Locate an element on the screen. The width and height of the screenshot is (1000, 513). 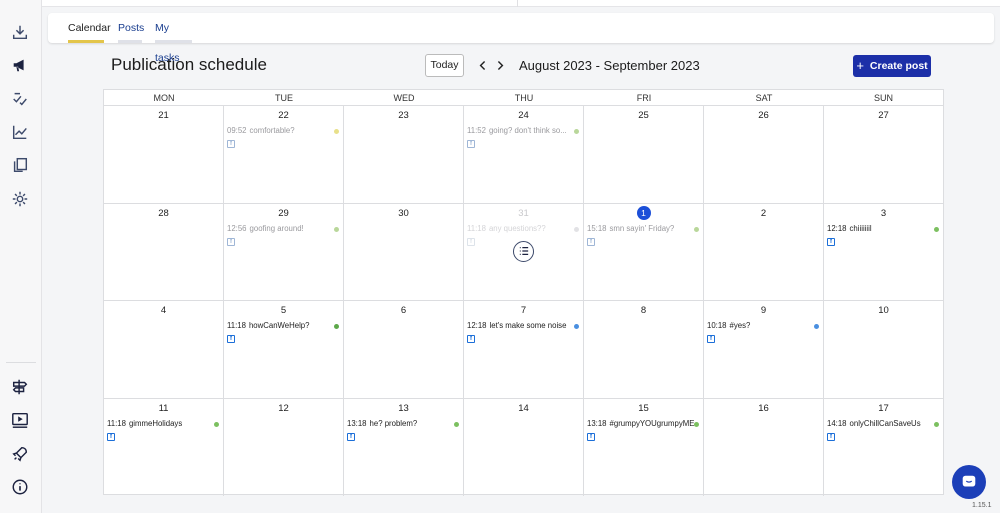
calendar-day-cell: 3 12:18 chiiiiiiil f is located at coordinates (883, 252).